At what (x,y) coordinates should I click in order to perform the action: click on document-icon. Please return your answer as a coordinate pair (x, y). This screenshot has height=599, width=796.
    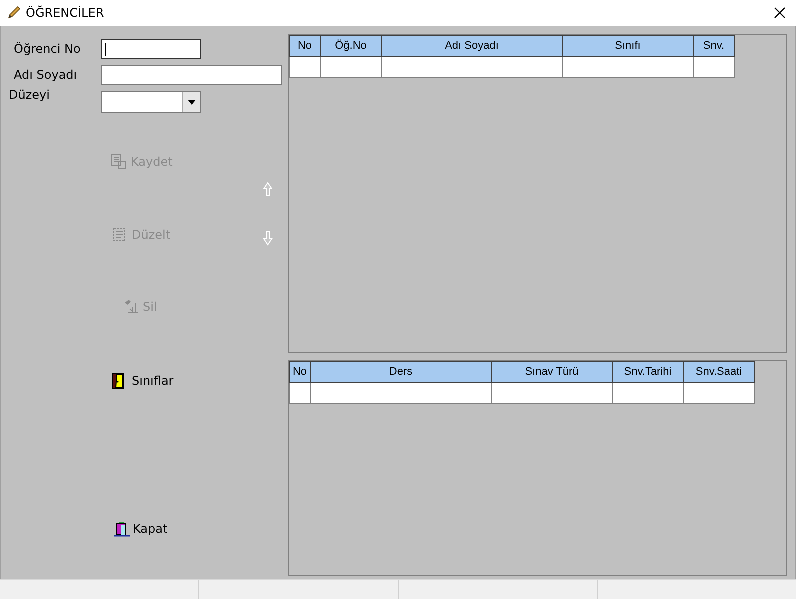
    Looking at the image, I should click on (119, 162).